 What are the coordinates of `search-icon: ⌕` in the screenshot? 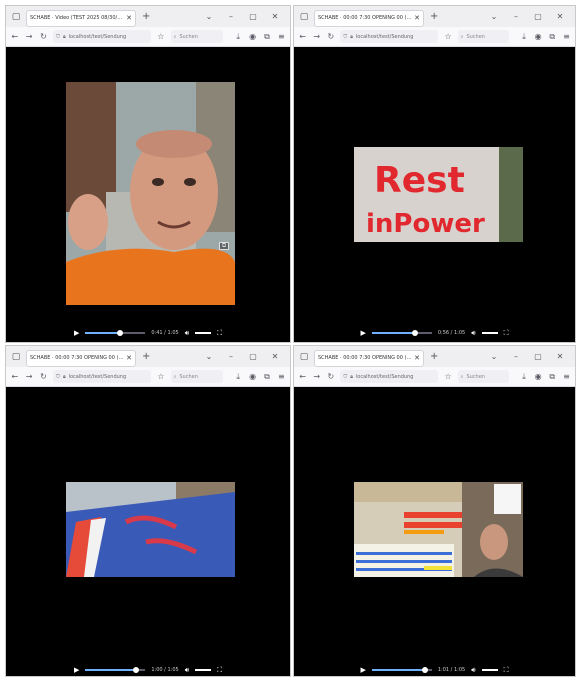 It's located at (462, 376).